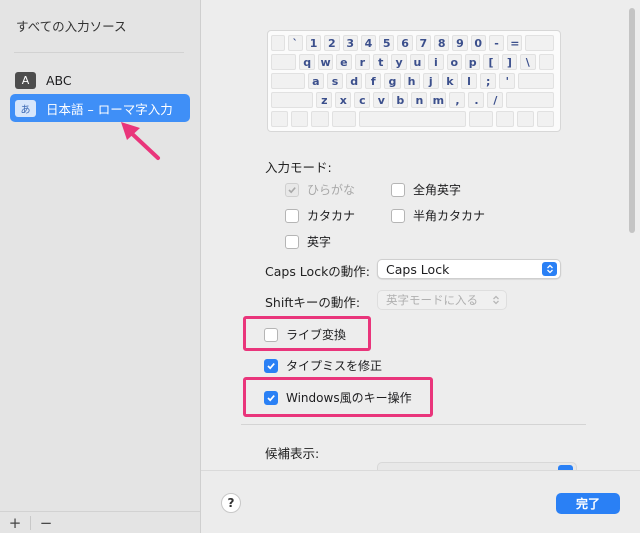  Describe the element at coordinates (46, 523) in the screenshot. I see `remove-source-button: −` at that location.